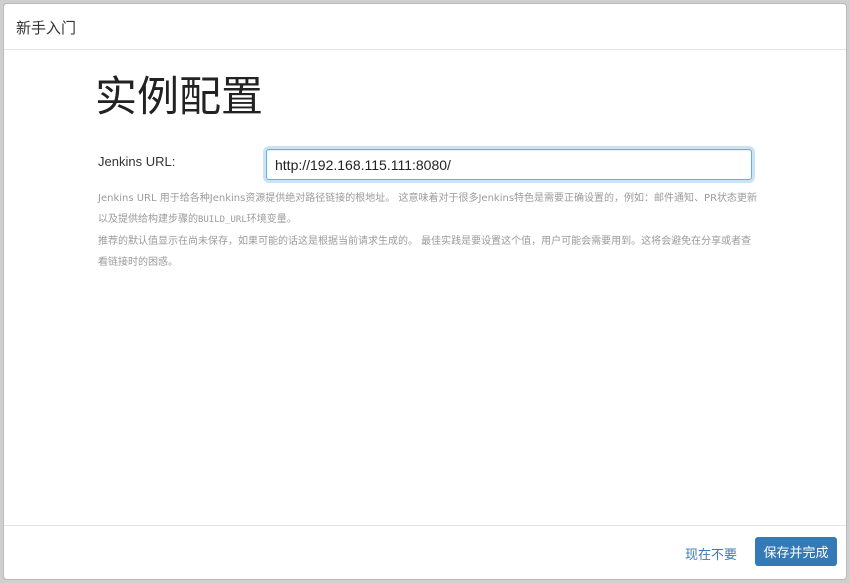  I want to click on help-text-2a: 推荐的默认值显示在, so click(143, 241).